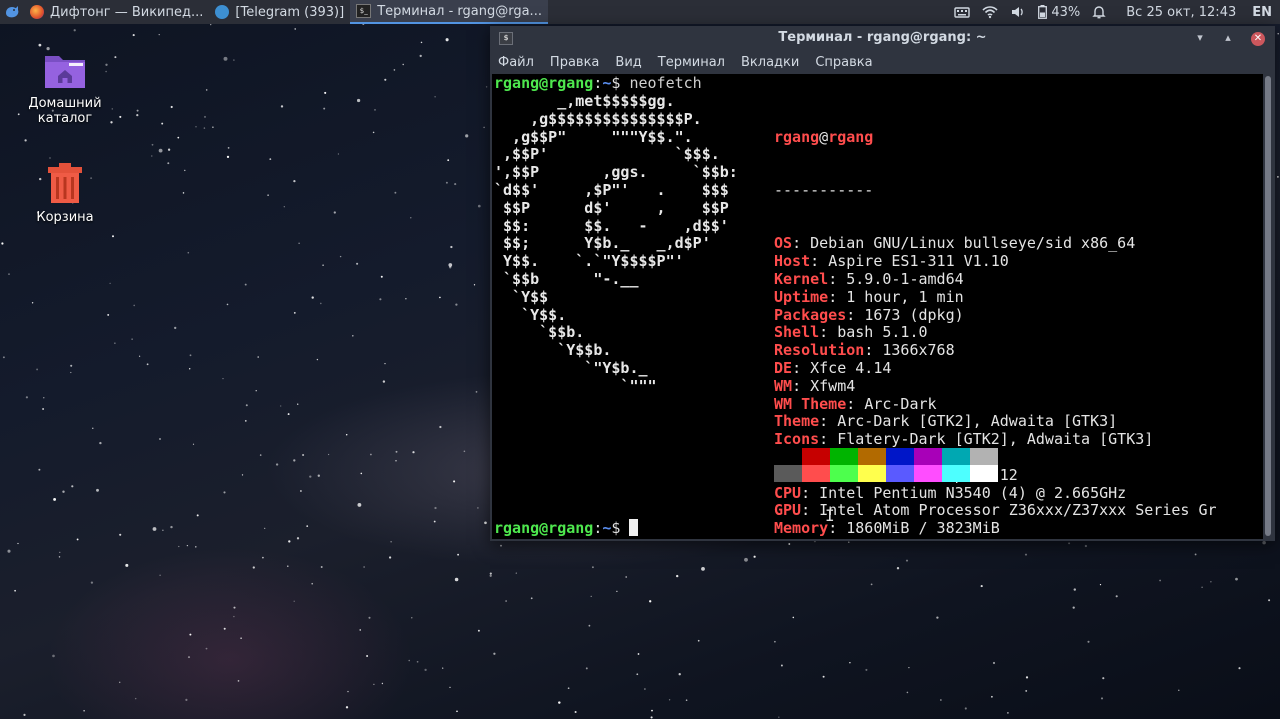 Image resolution: width=1280 pixels, height=719 pixels. What do you see at coordinates (1228, 38) in the screenshot?
I see `maximize-button: ▴` at bounding box center [1228, 38].